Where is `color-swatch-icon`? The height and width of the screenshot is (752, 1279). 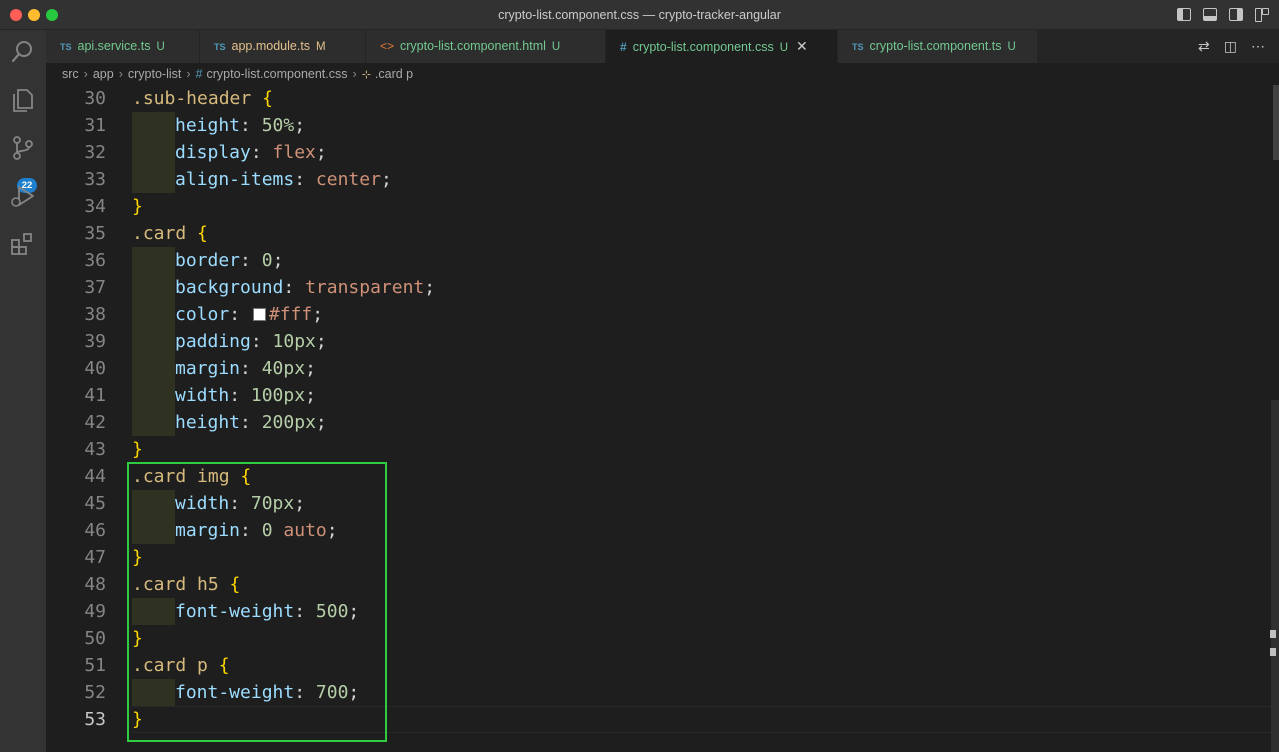 color-swatch-icon is located at coordinates (259, 314).